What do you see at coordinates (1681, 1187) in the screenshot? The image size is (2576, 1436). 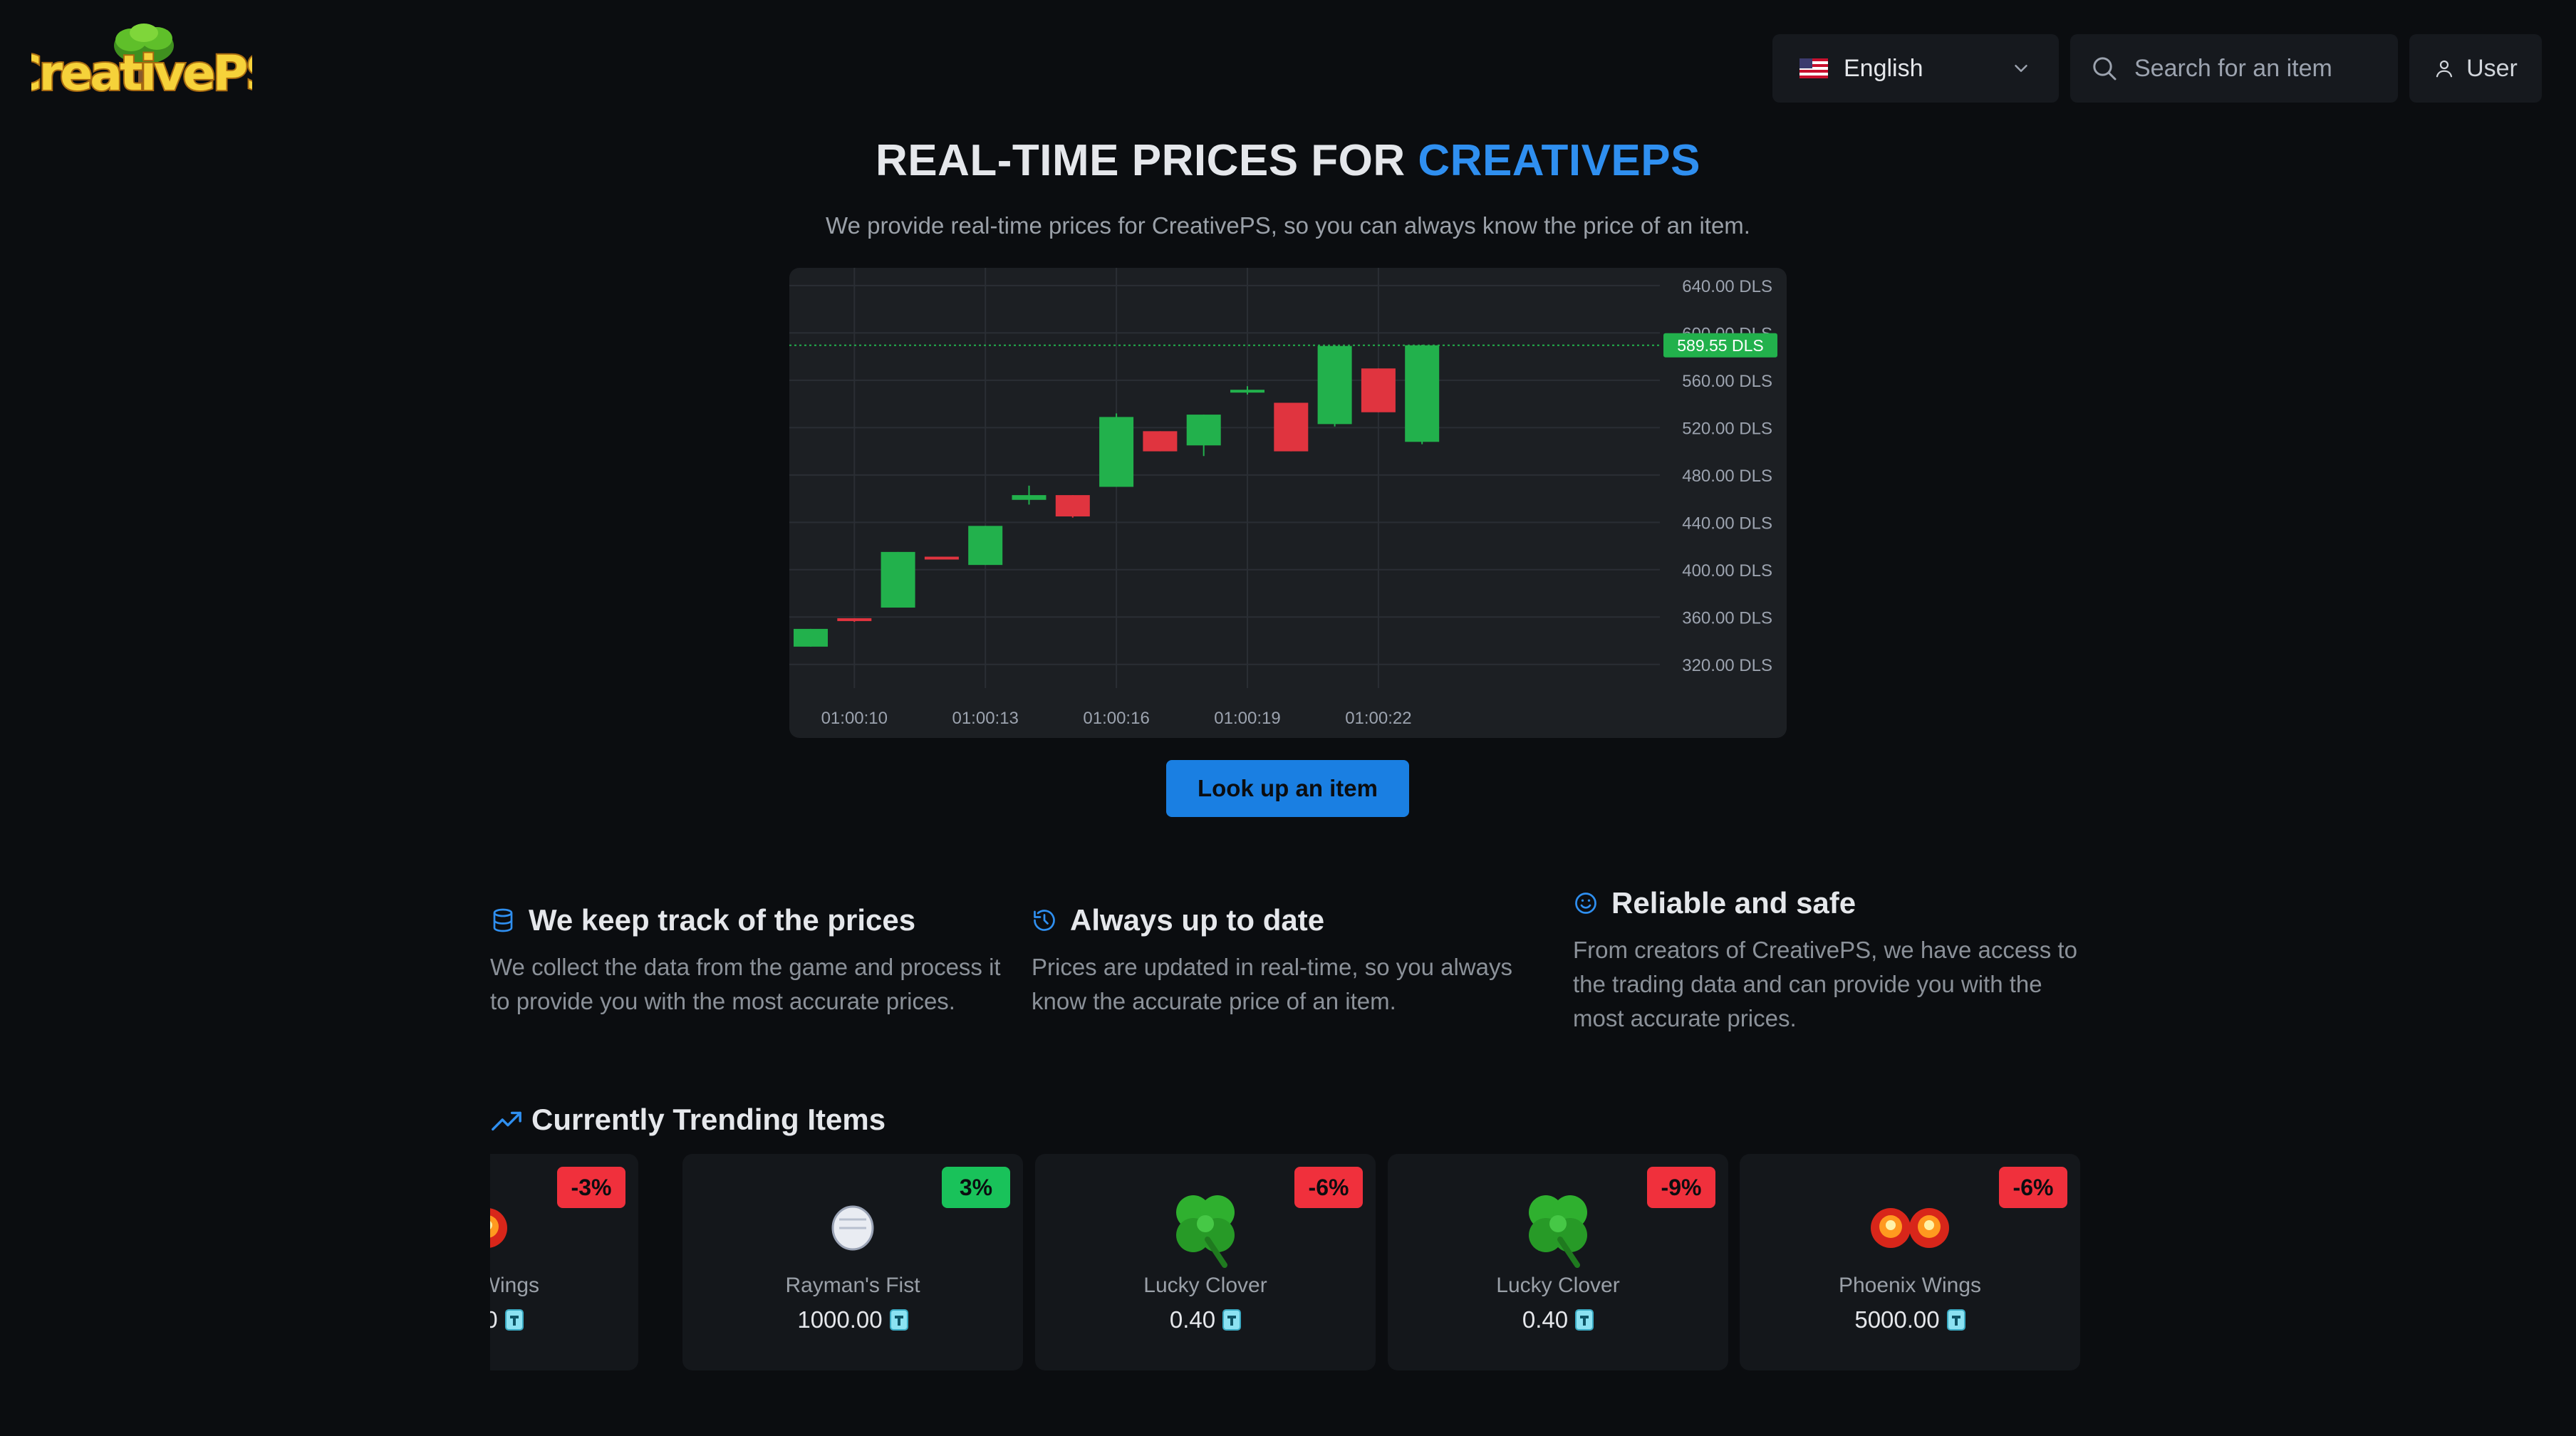 I see `price-change-badge: -9%` at bounding box center [1681, 1187].